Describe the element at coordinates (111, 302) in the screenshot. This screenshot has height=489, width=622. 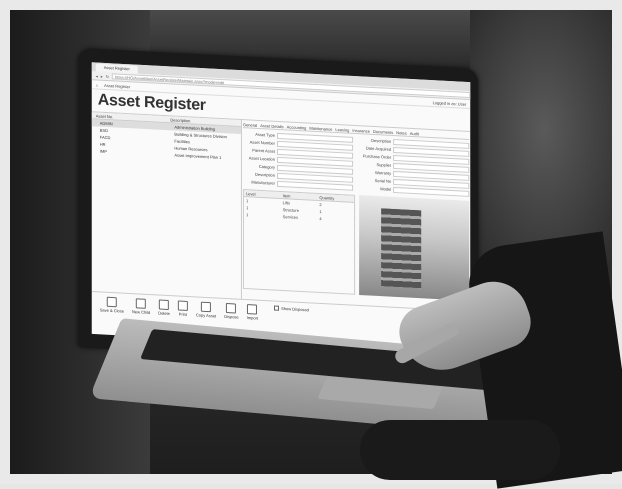
I see `save-icon` at that location.